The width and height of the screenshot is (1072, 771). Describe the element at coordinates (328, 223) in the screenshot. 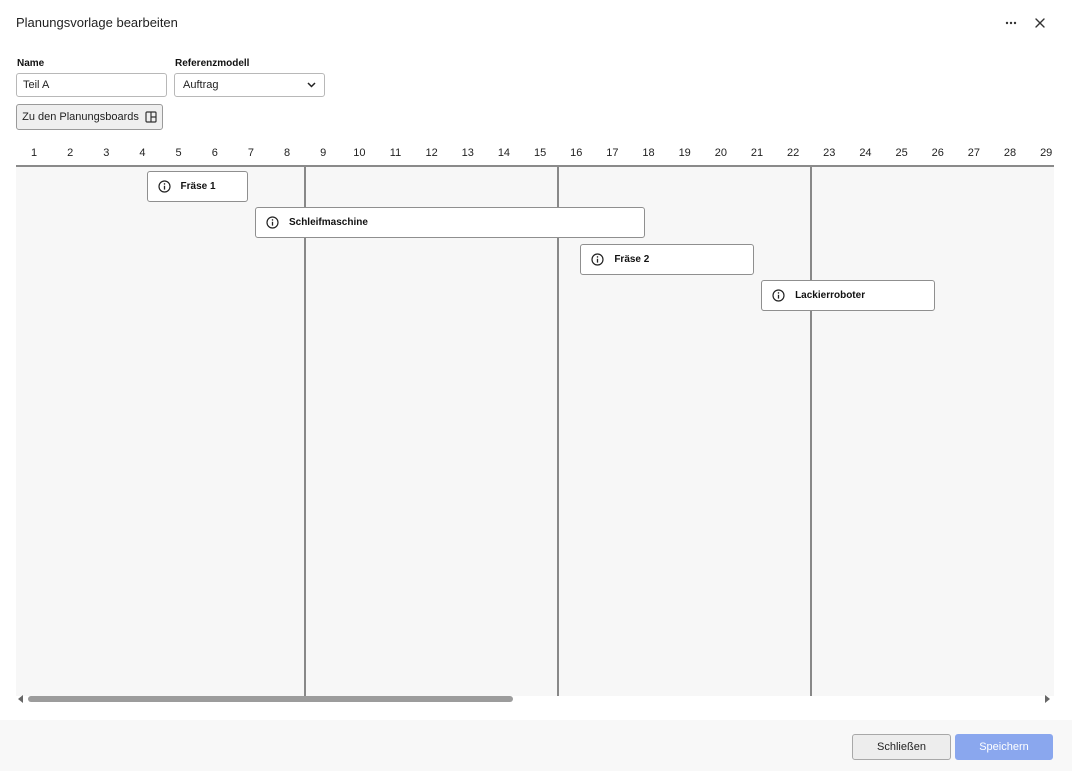

I see `task-label: Schleifmaschine` at that location.